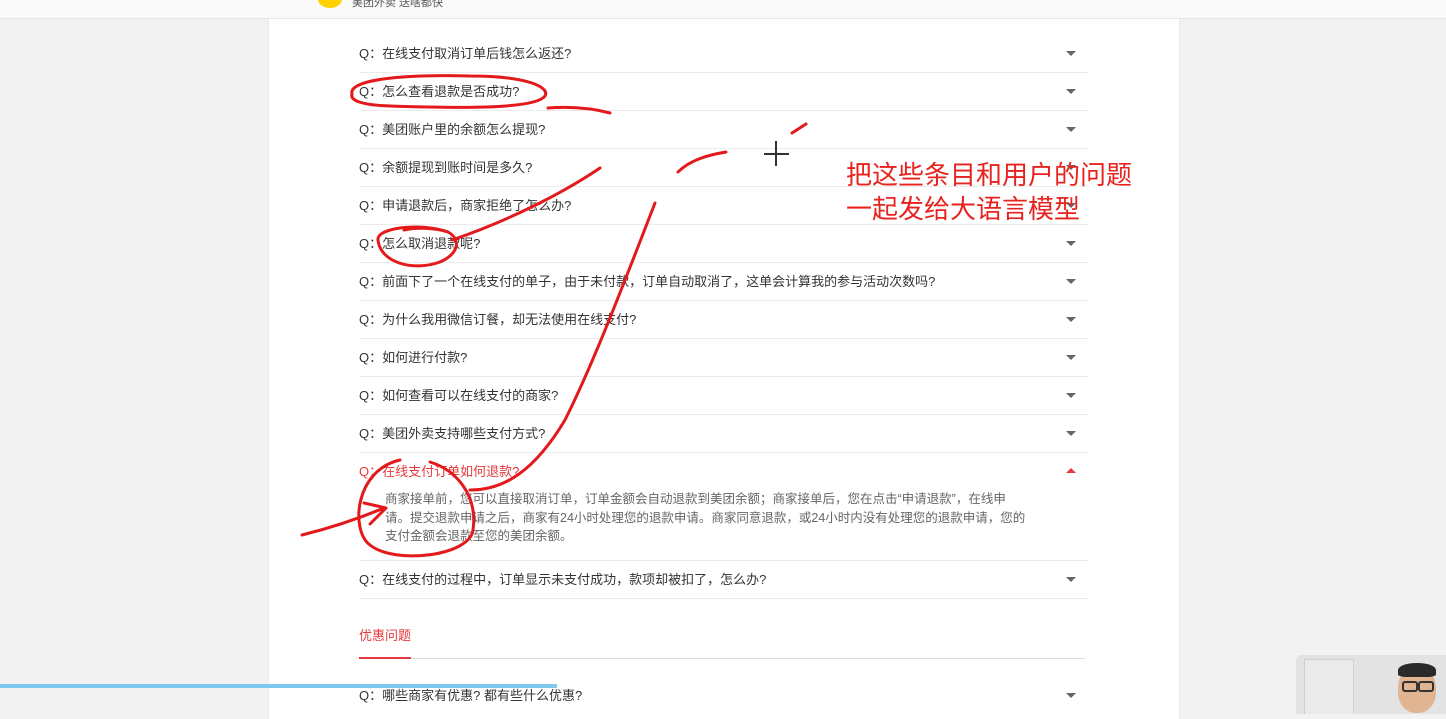  What do you see at coordinates (723, 130) in the screenshot?
I see `faq-item: Q：美团账户里的余额怎么提现?` at bounding box center [723, 130].